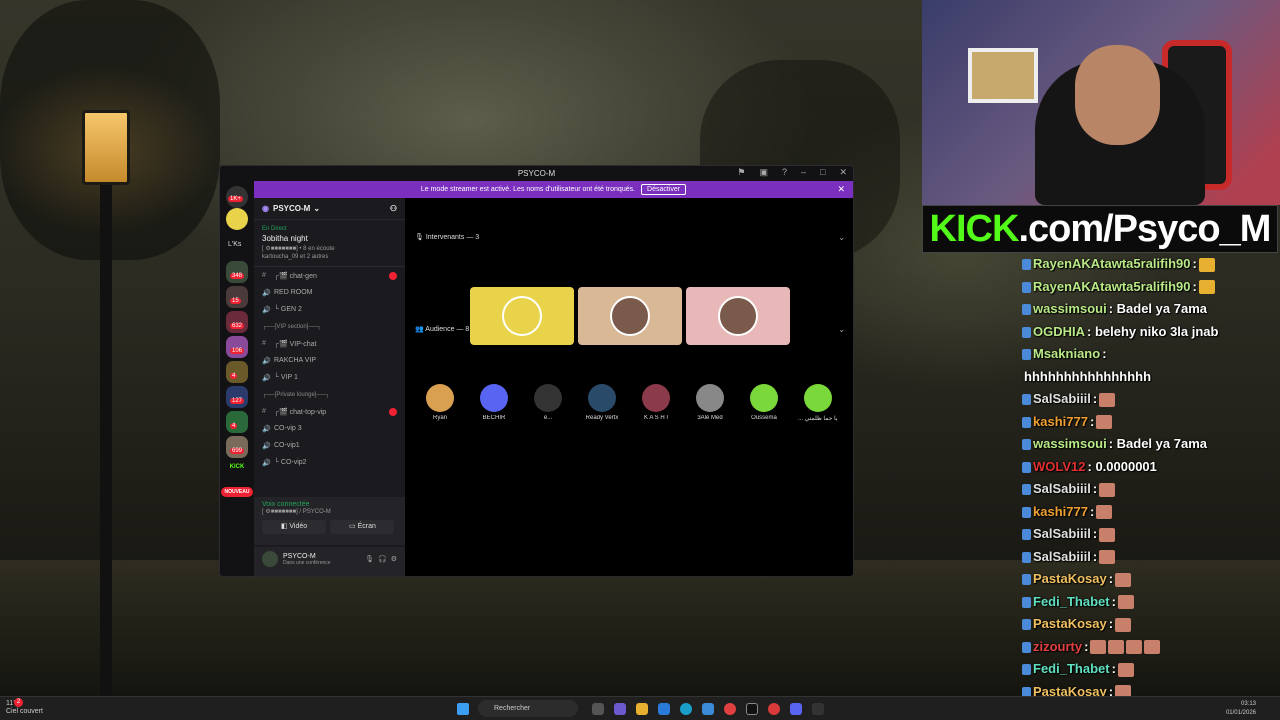  Describe the element at coordinates (329, 292) in the screenshot. I see `channel-item: 🔊 RED ROOM` at that location.